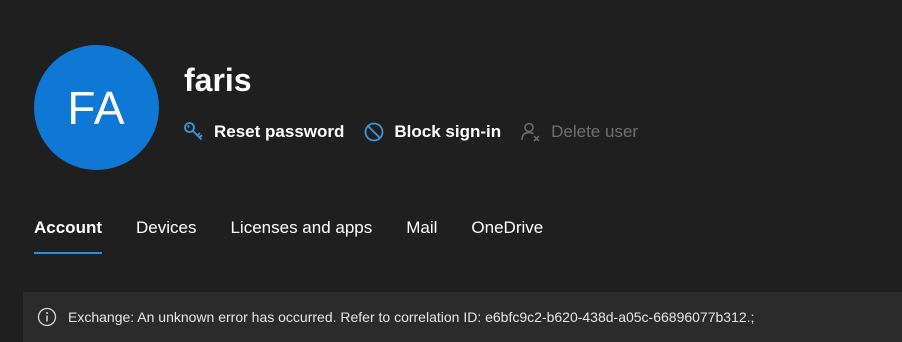  I want to click on block-signin-button: Block sign-in, so click(431, 132).